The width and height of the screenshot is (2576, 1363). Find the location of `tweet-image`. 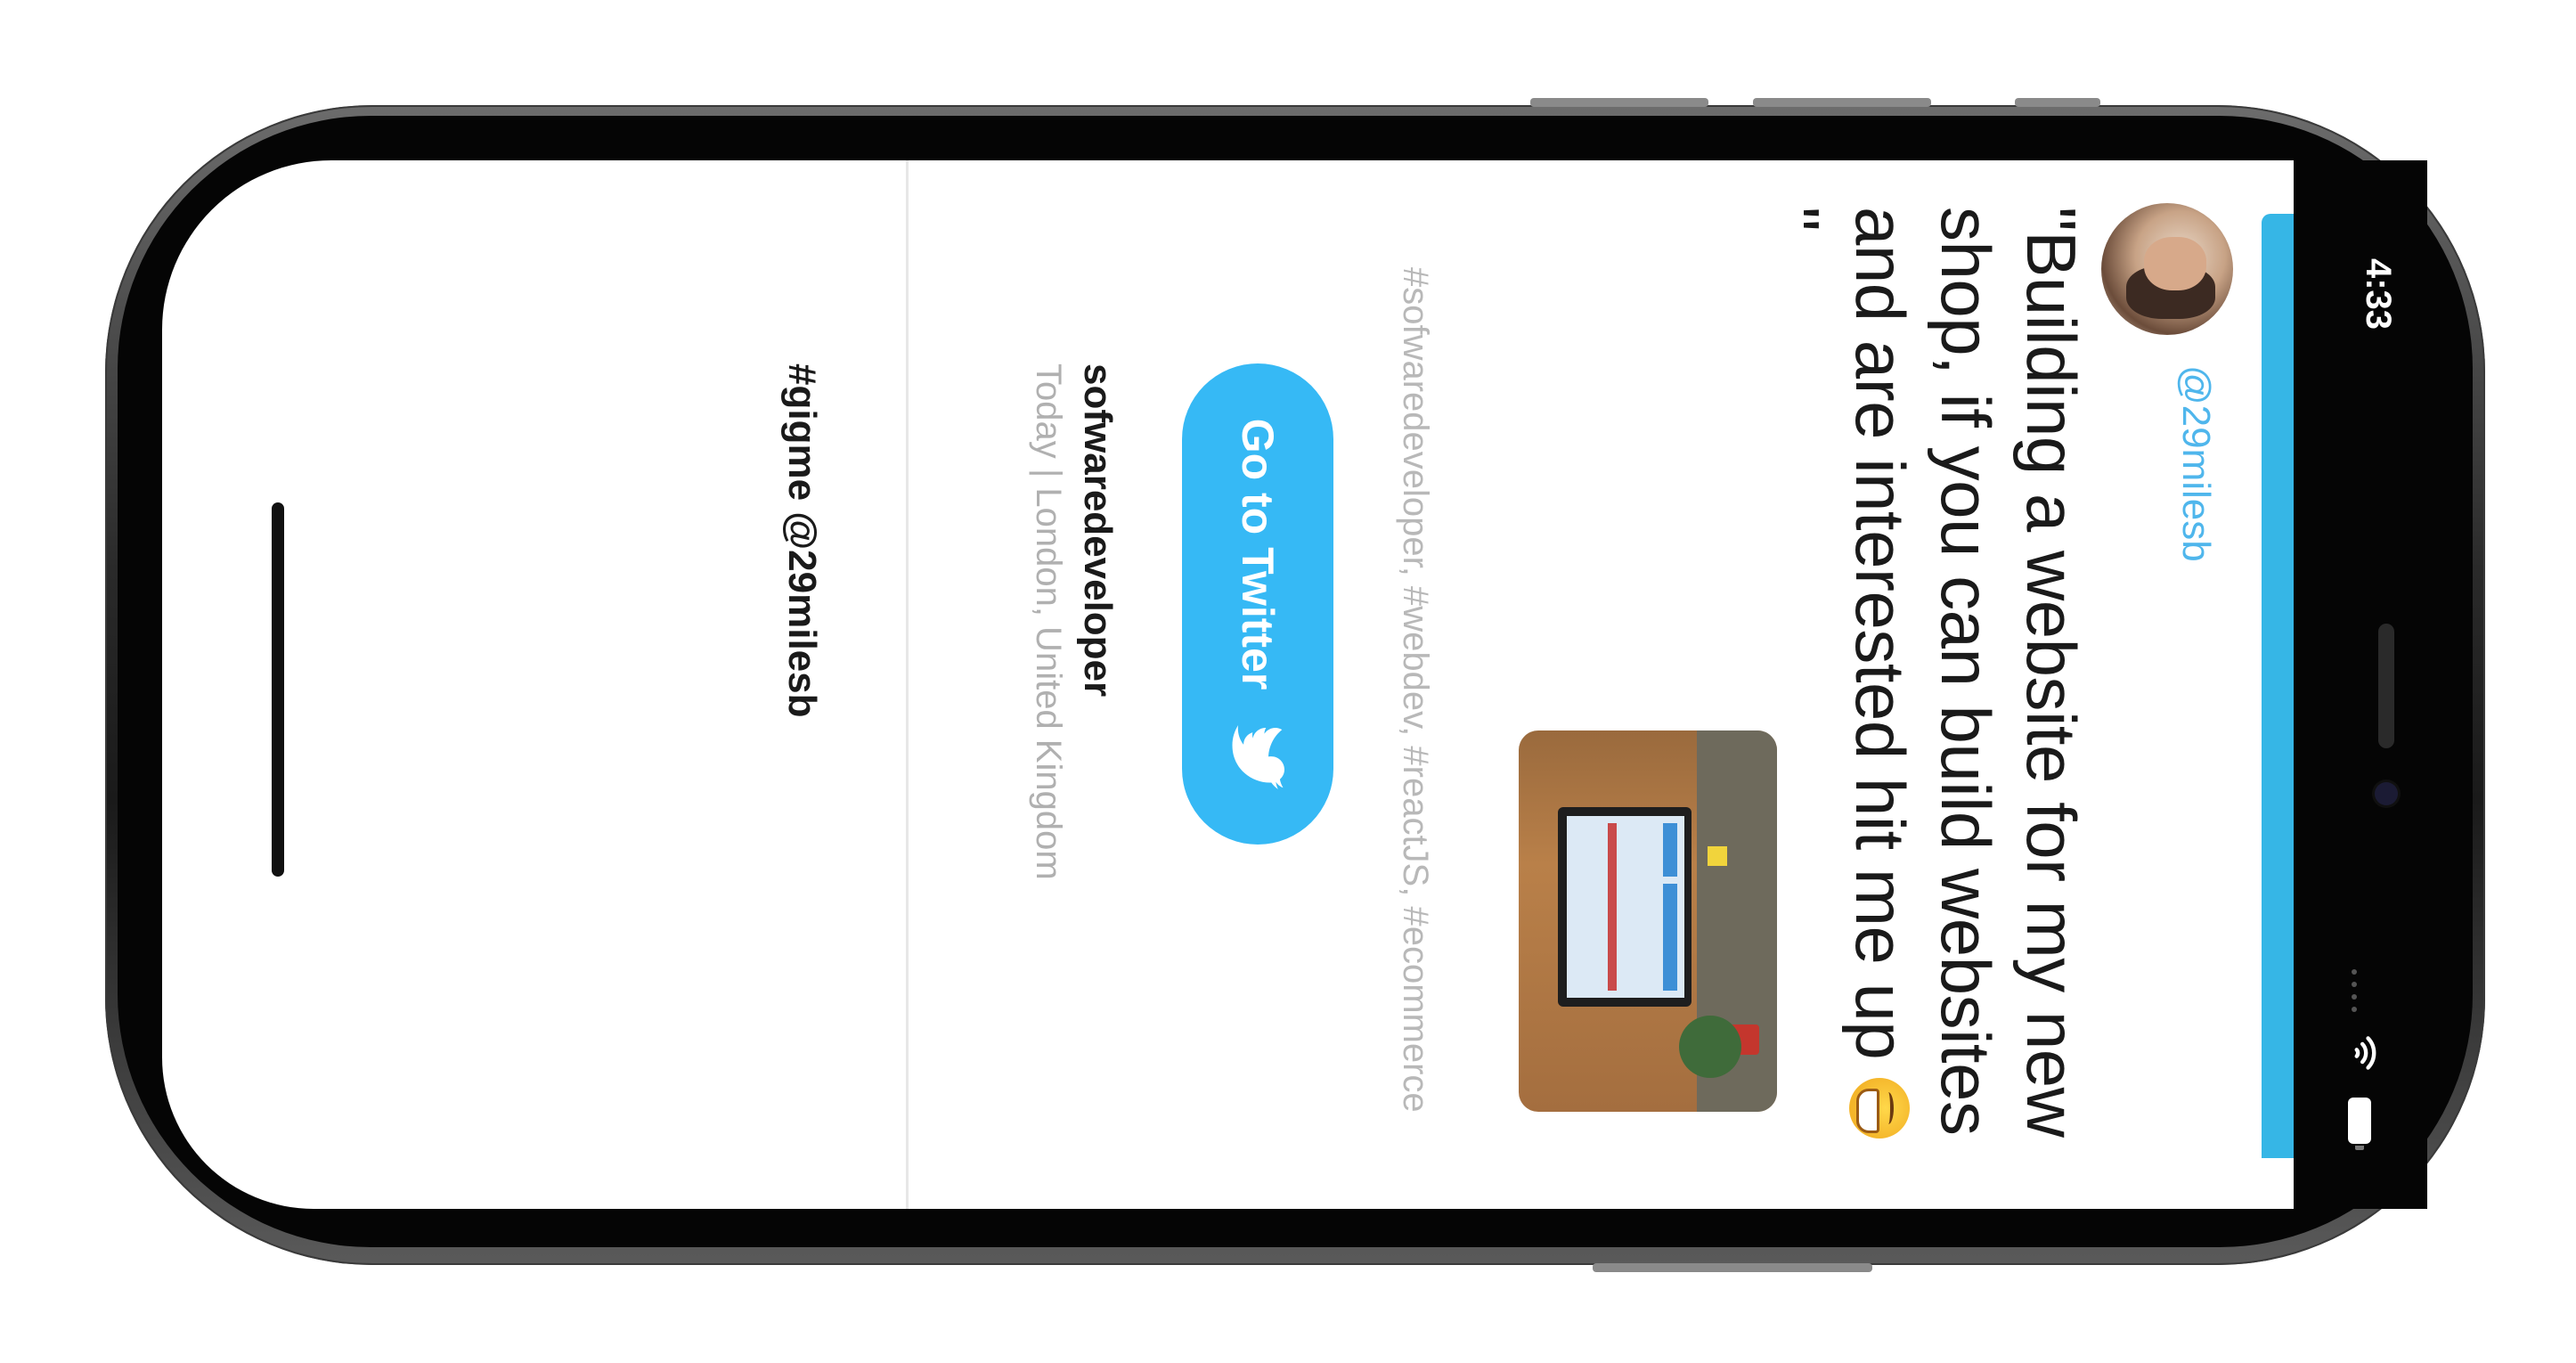

tweet-image is located at coordinates (1648, 921).